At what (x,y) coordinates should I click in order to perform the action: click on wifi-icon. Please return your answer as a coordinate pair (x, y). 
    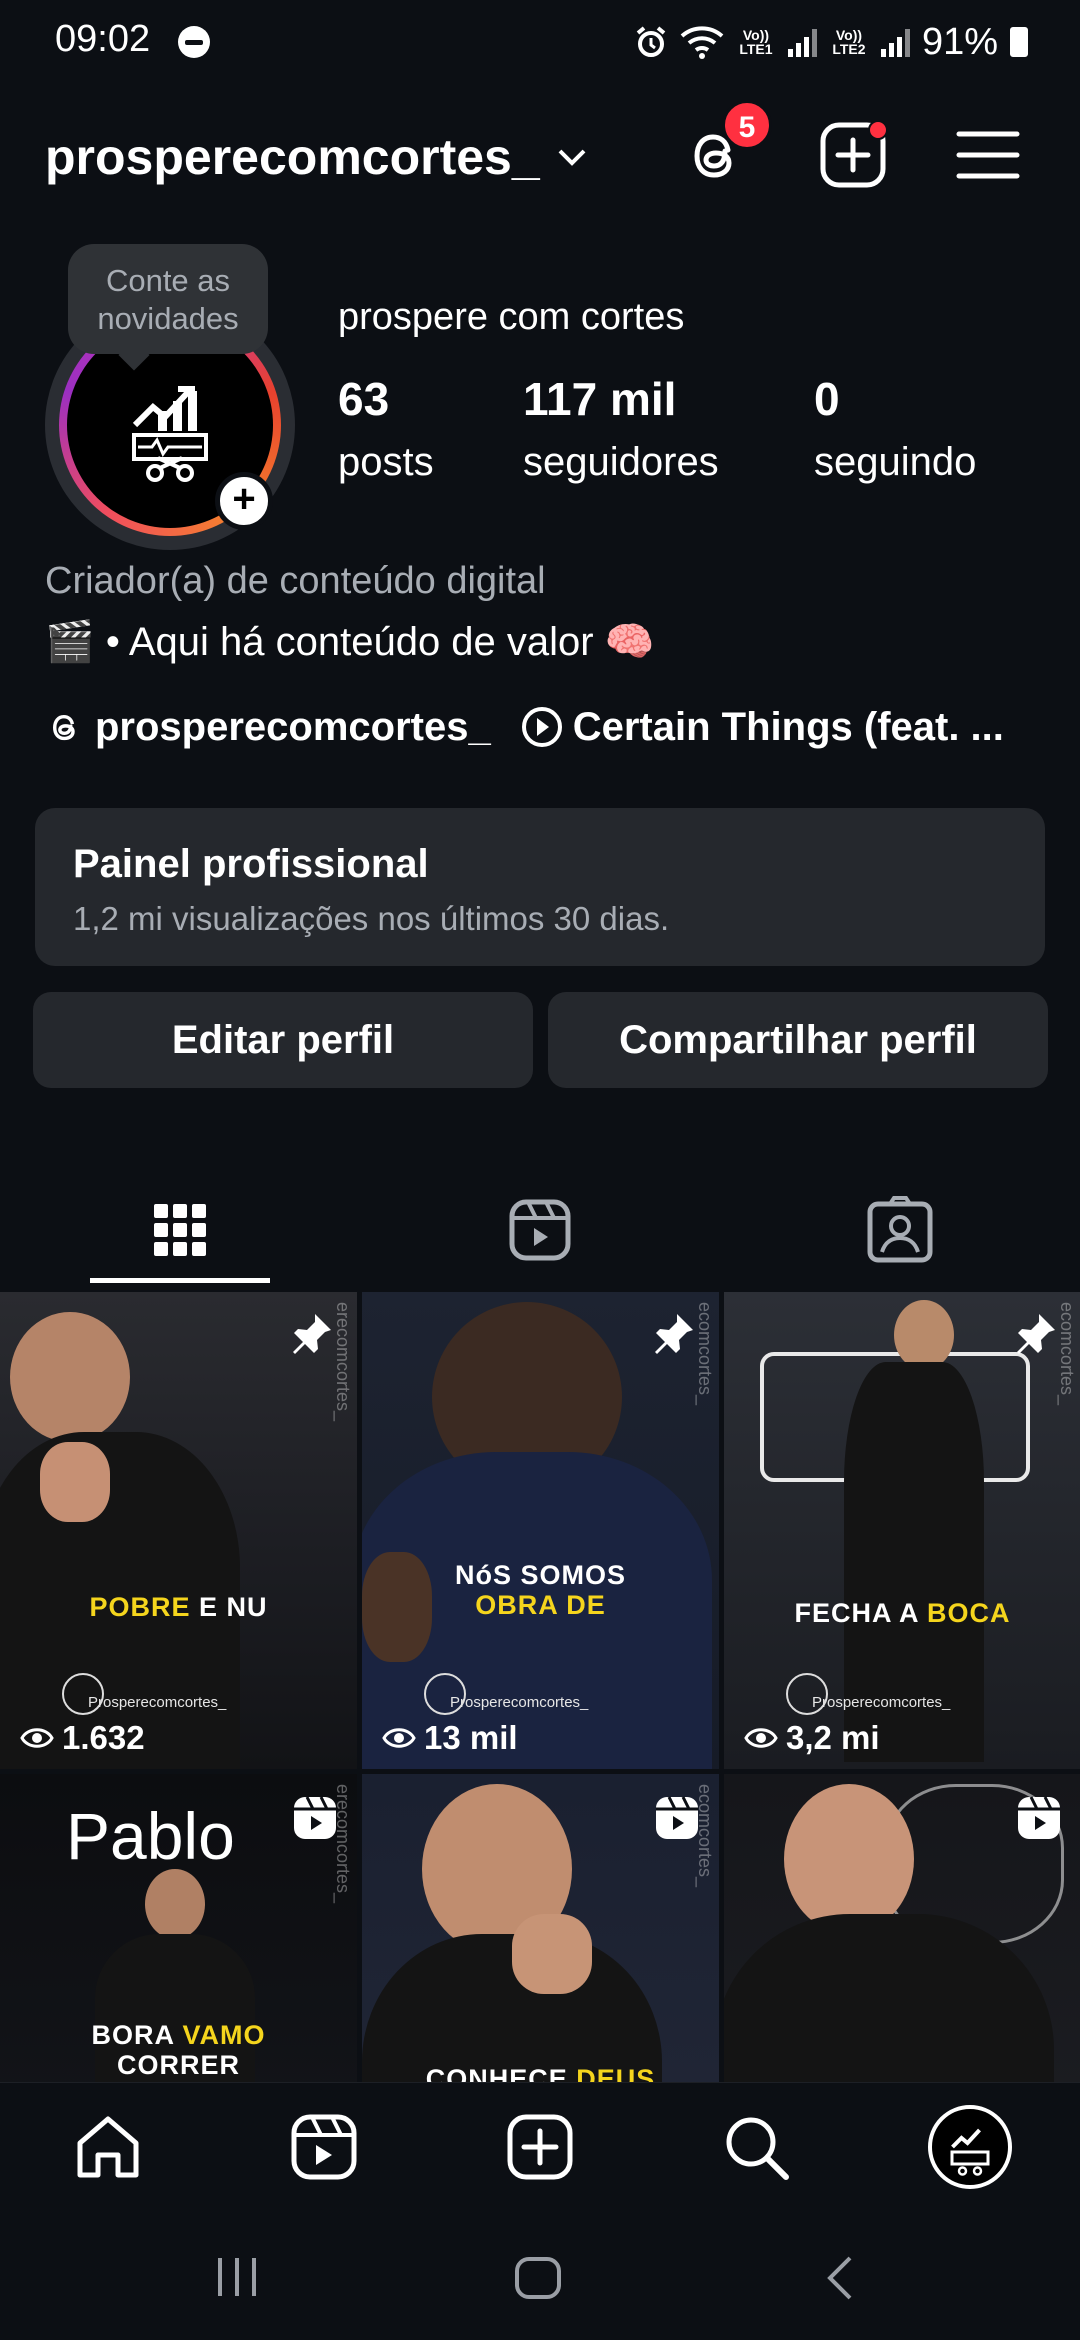
    Looking at the image, I should click on (702, 42).